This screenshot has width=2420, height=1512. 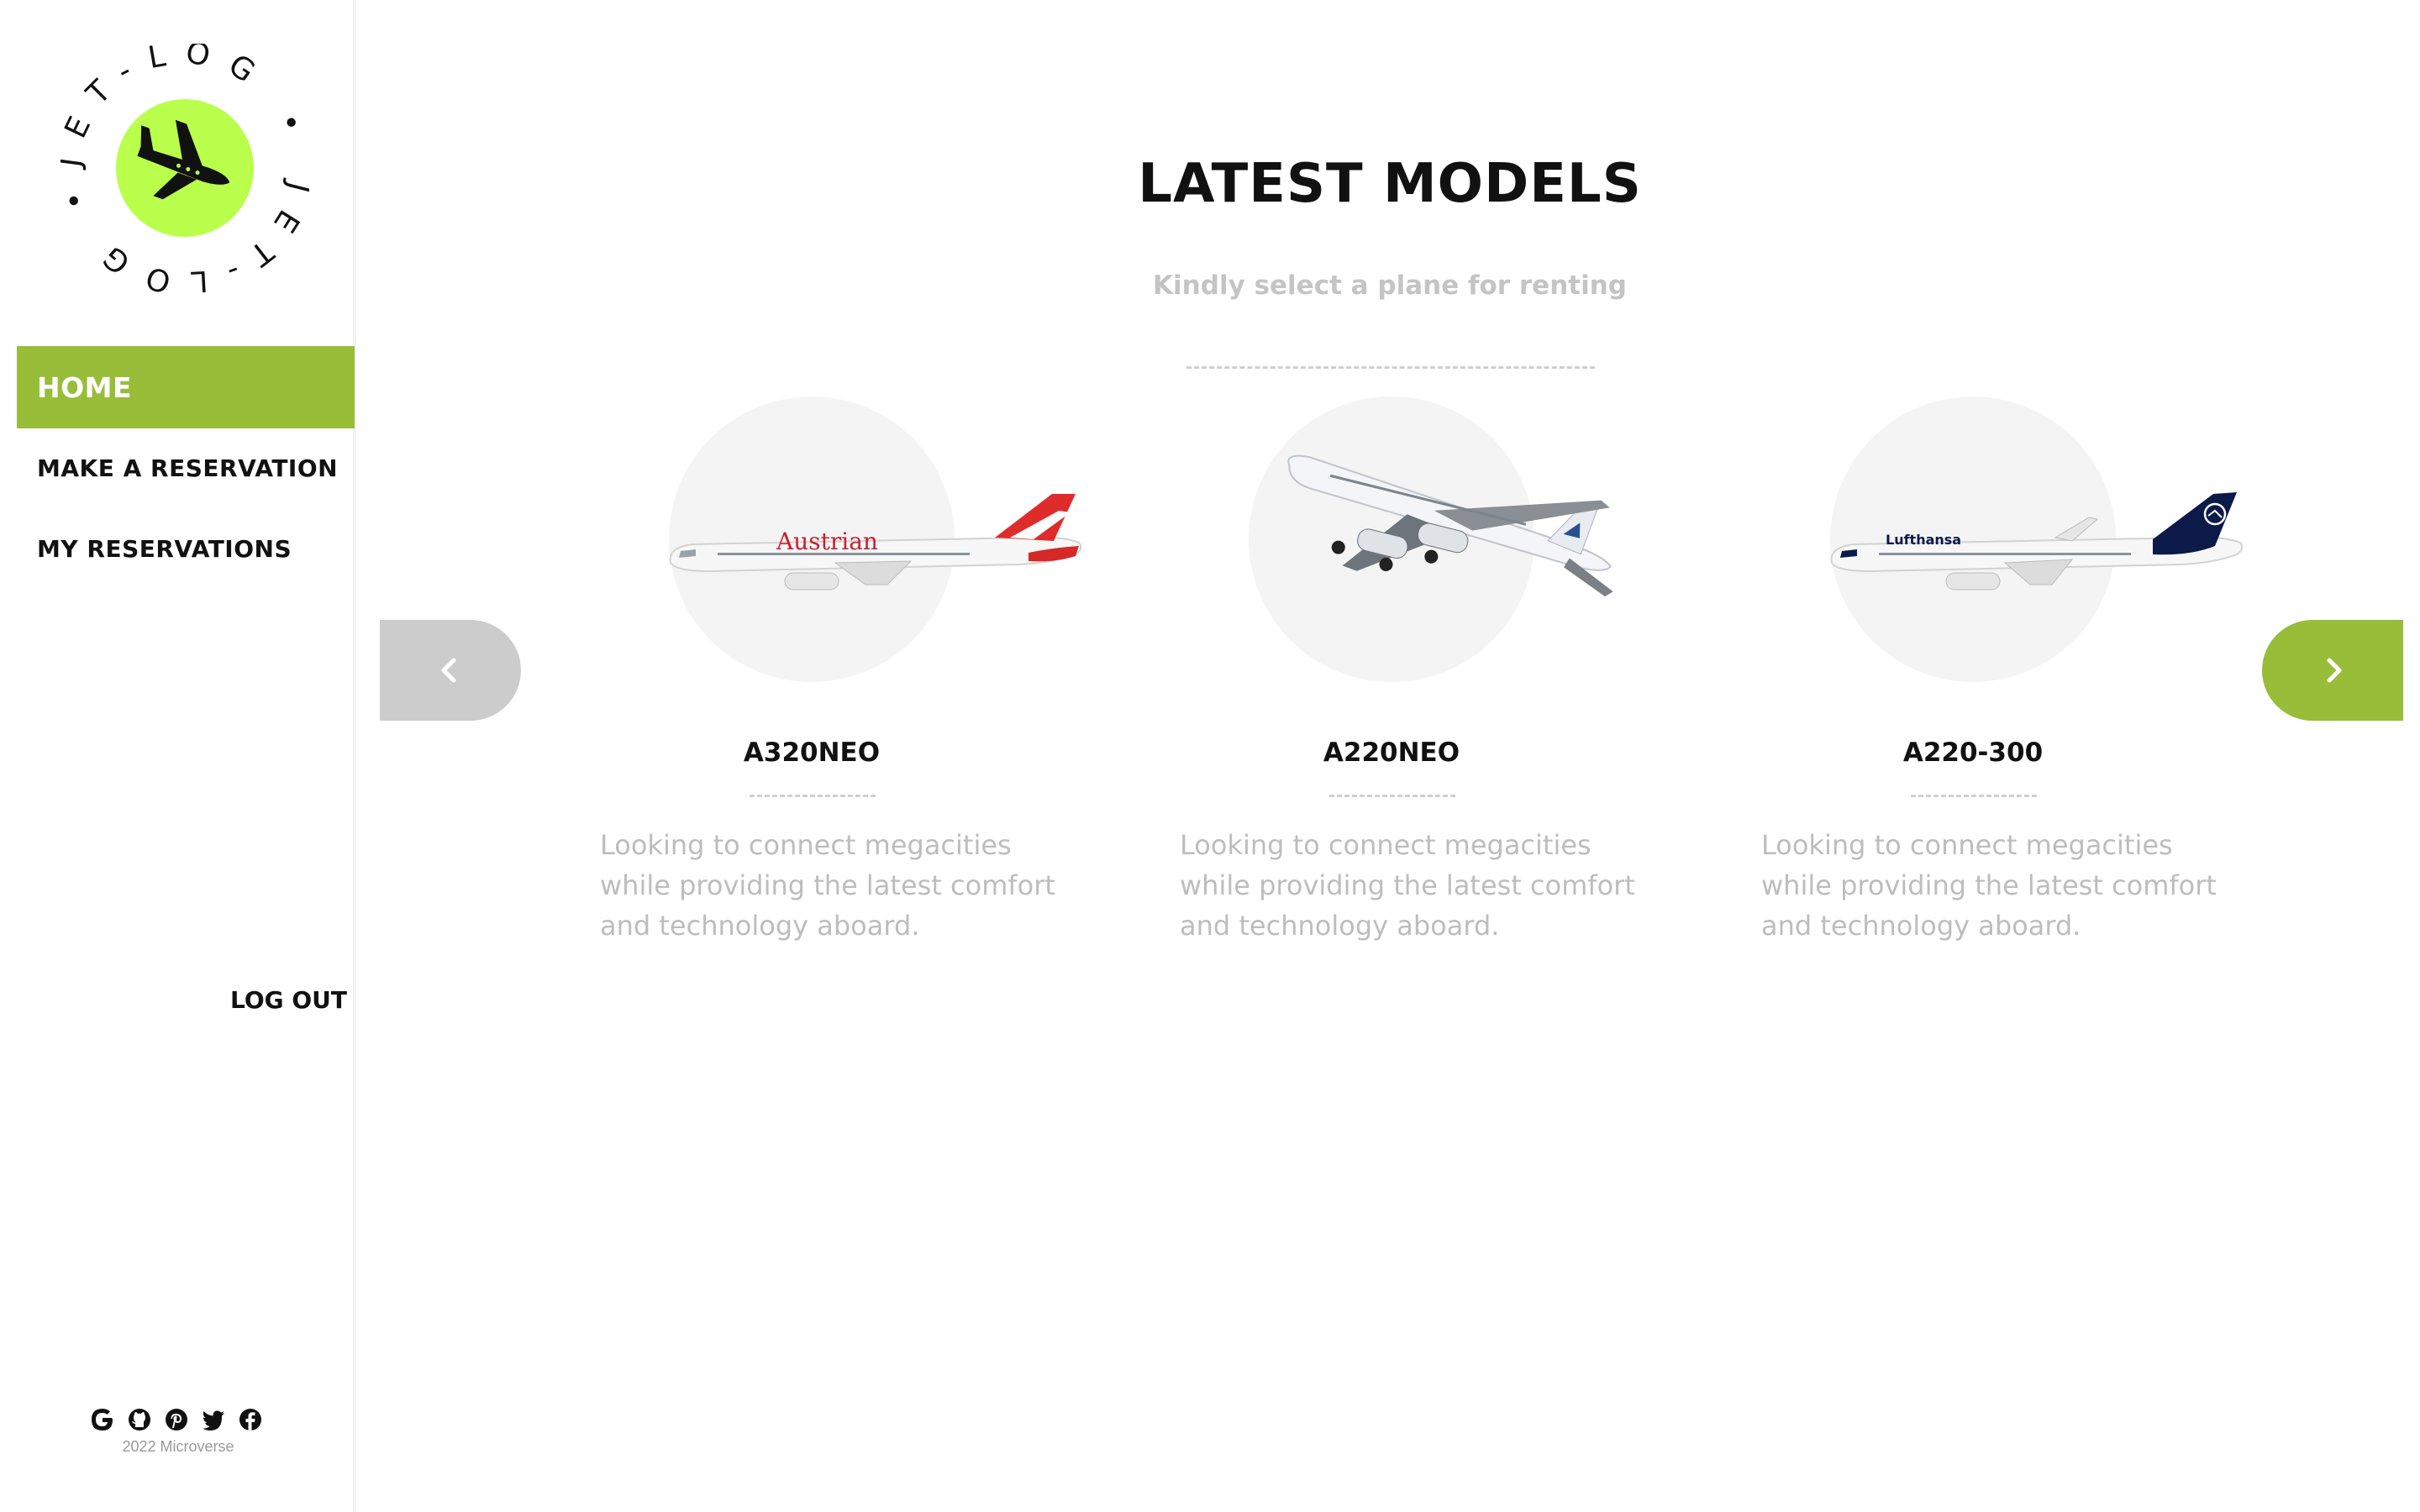 I want to click on social-links, so click(x=176, y=1419).